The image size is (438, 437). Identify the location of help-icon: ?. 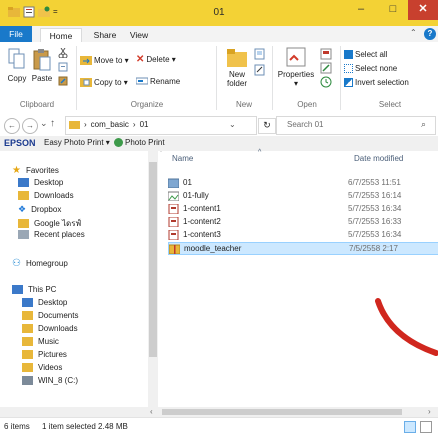
(430, 34).